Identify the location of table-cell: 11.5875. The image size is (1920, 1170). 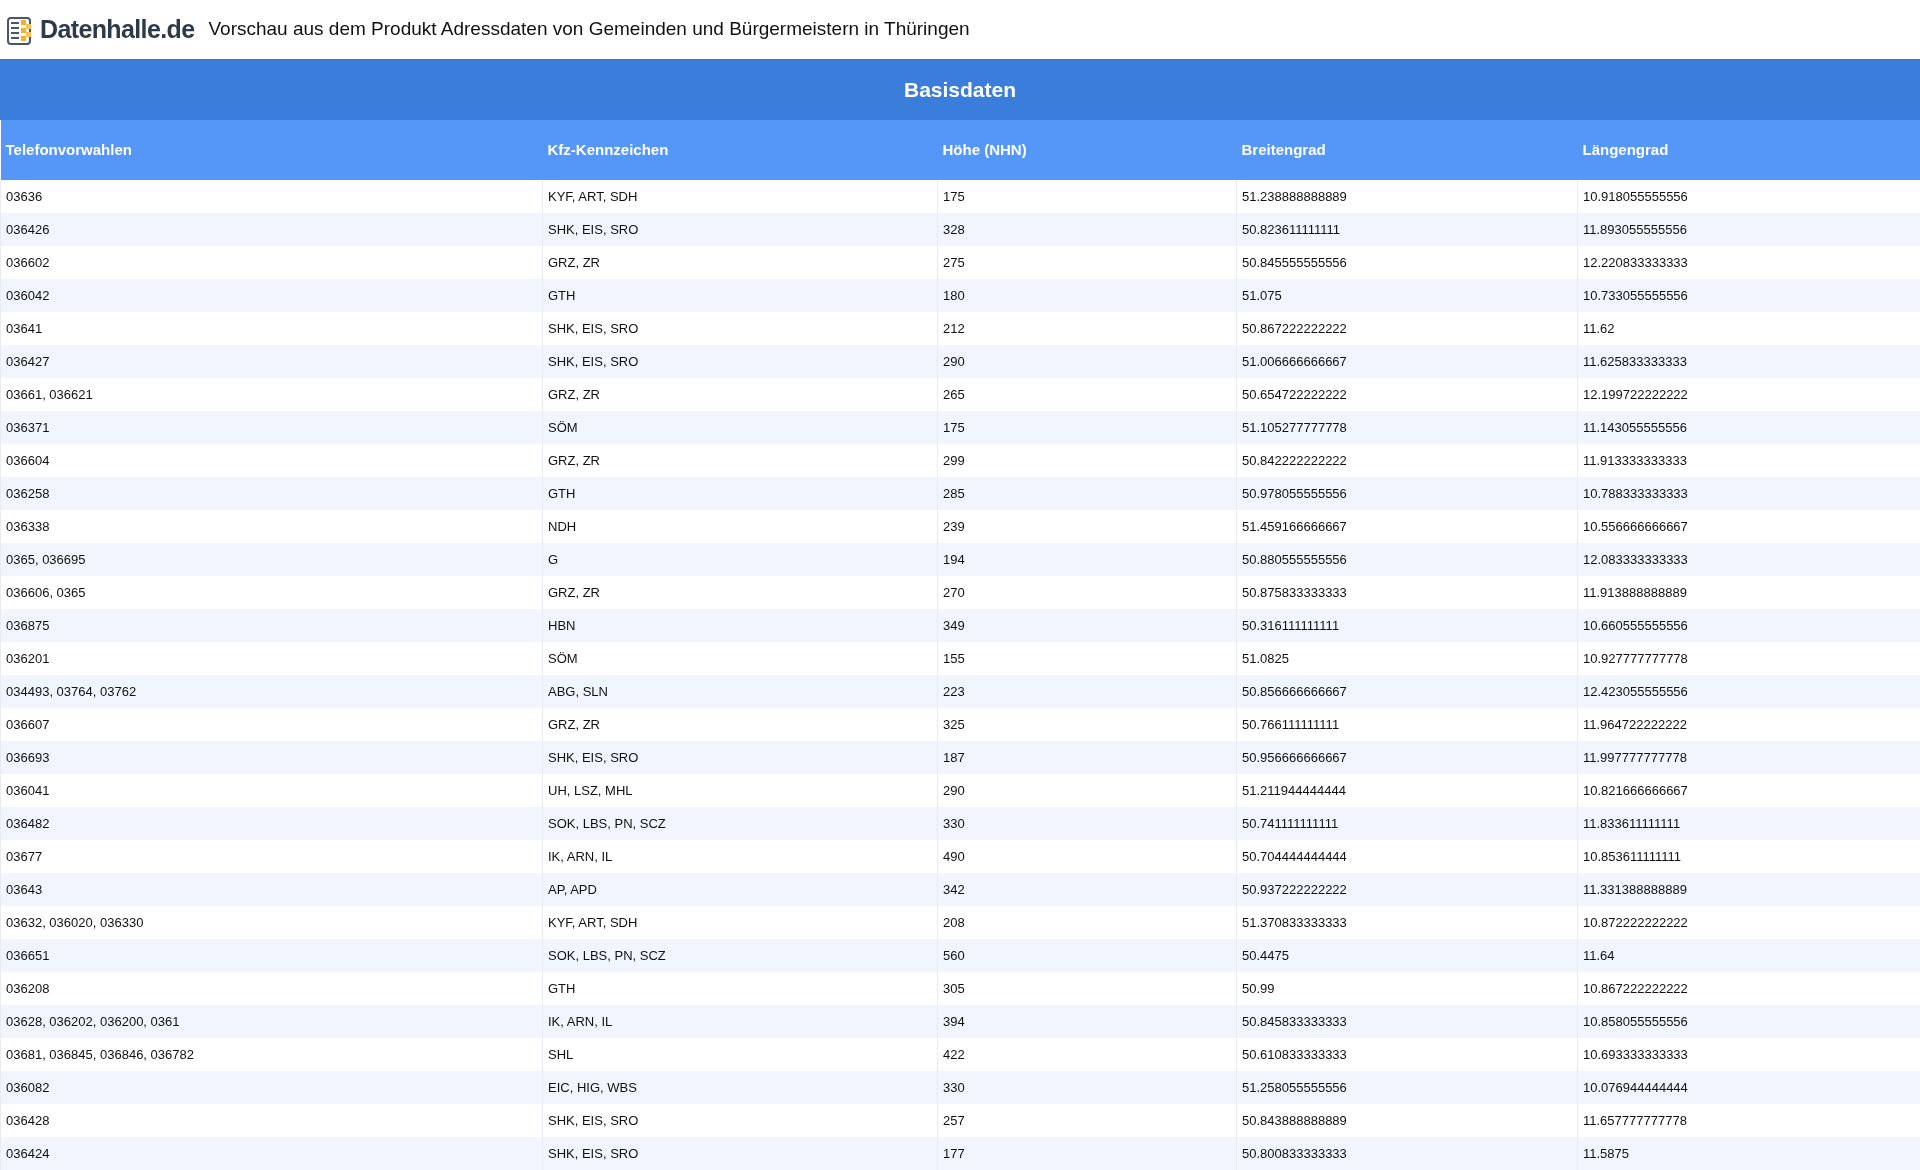
(1748, 1153).